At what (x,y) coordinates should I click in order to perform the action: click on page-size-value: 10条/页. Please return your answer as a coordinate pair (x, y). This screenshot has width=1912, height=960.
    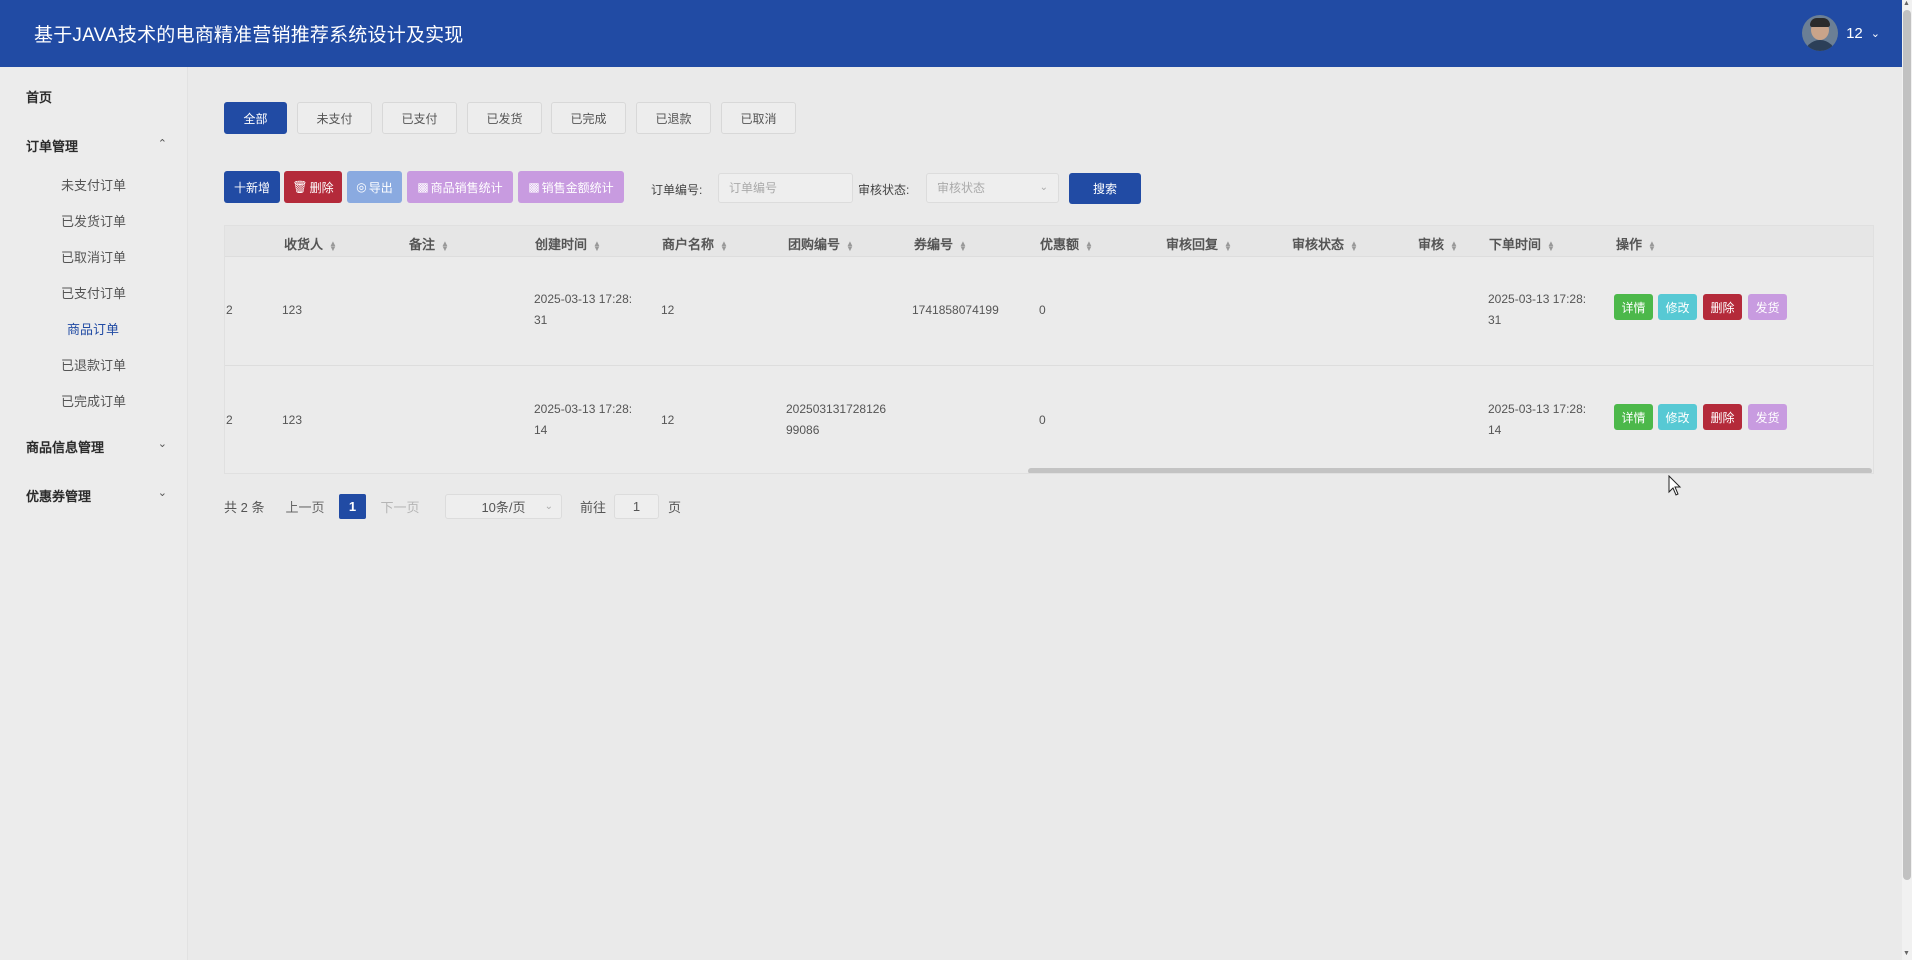
    Looking at the image, I should click on (503, 507).